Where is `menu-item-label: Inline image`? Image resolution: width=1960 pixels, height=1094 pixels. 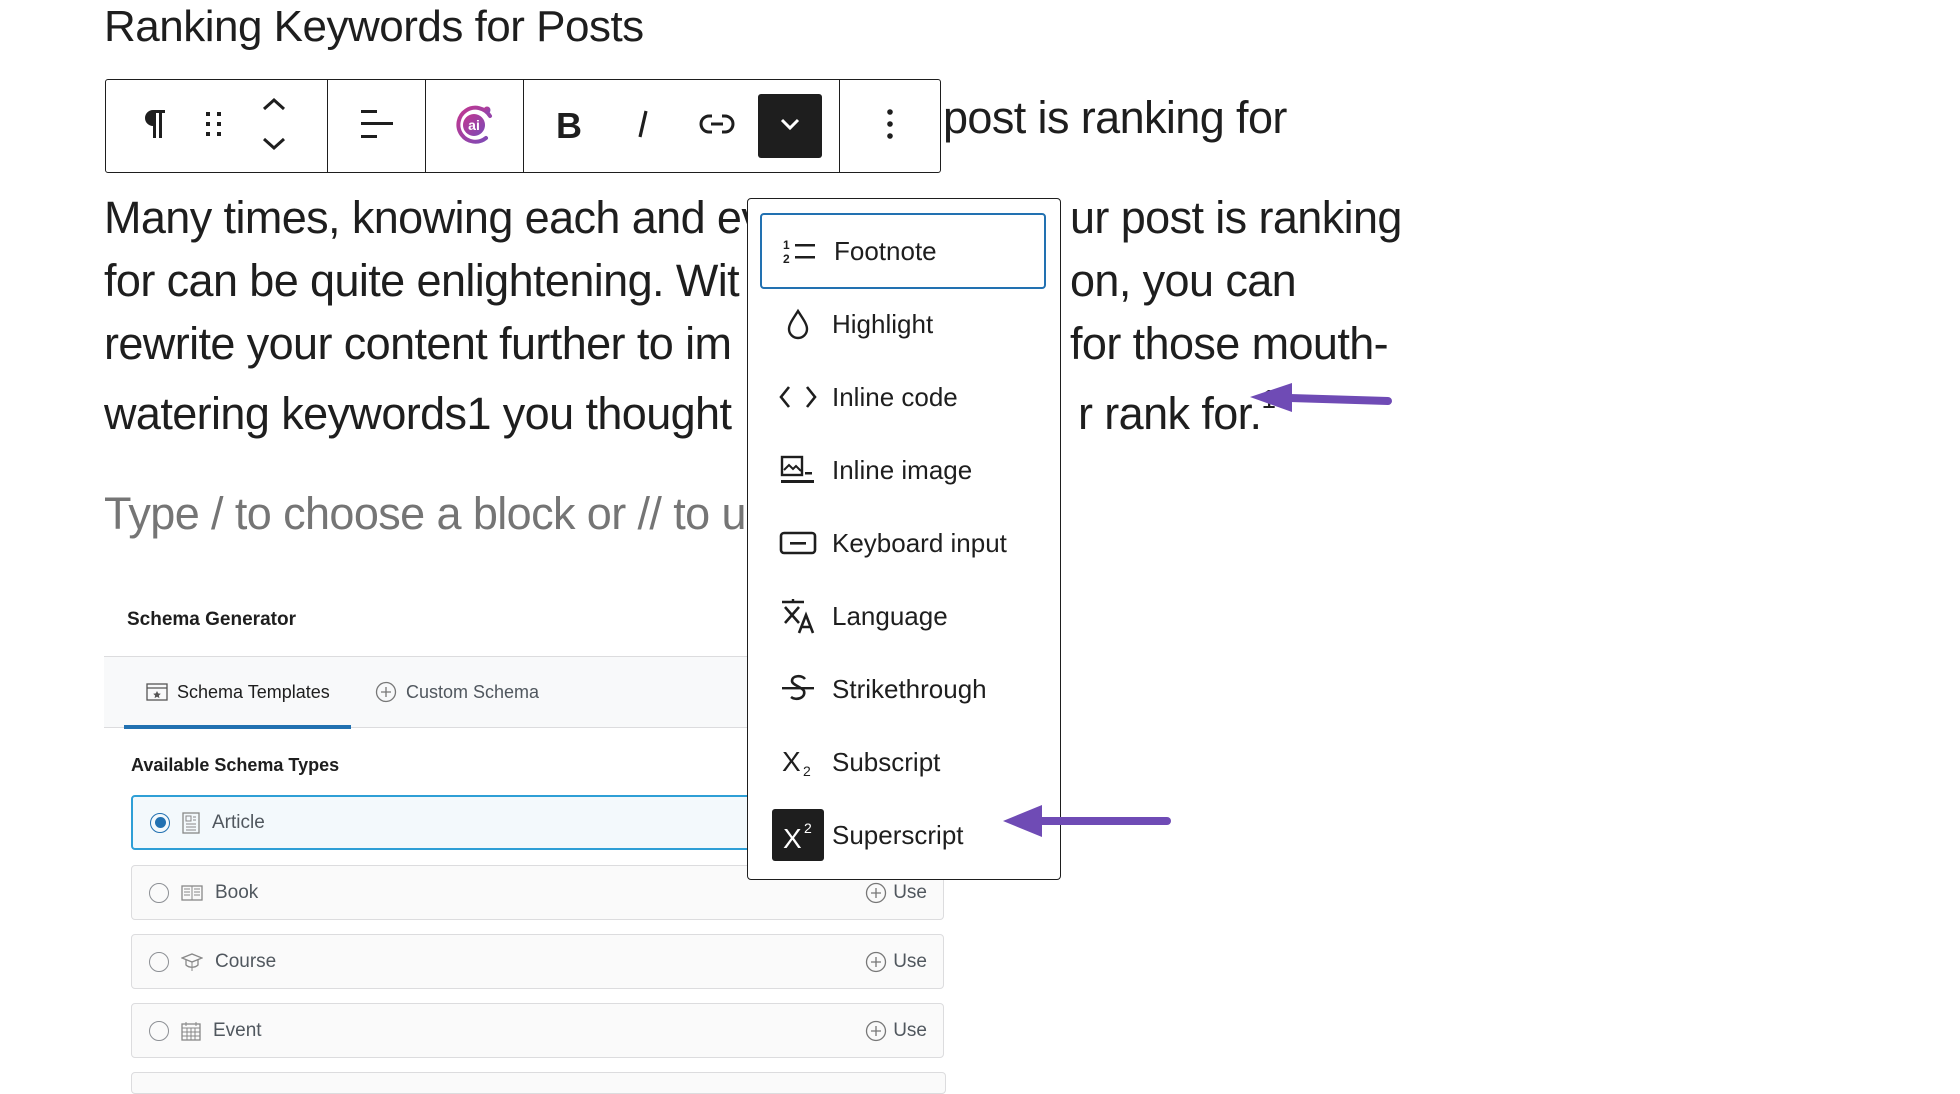
menu-item-label: Inline image is located at coordinates (902, 469).